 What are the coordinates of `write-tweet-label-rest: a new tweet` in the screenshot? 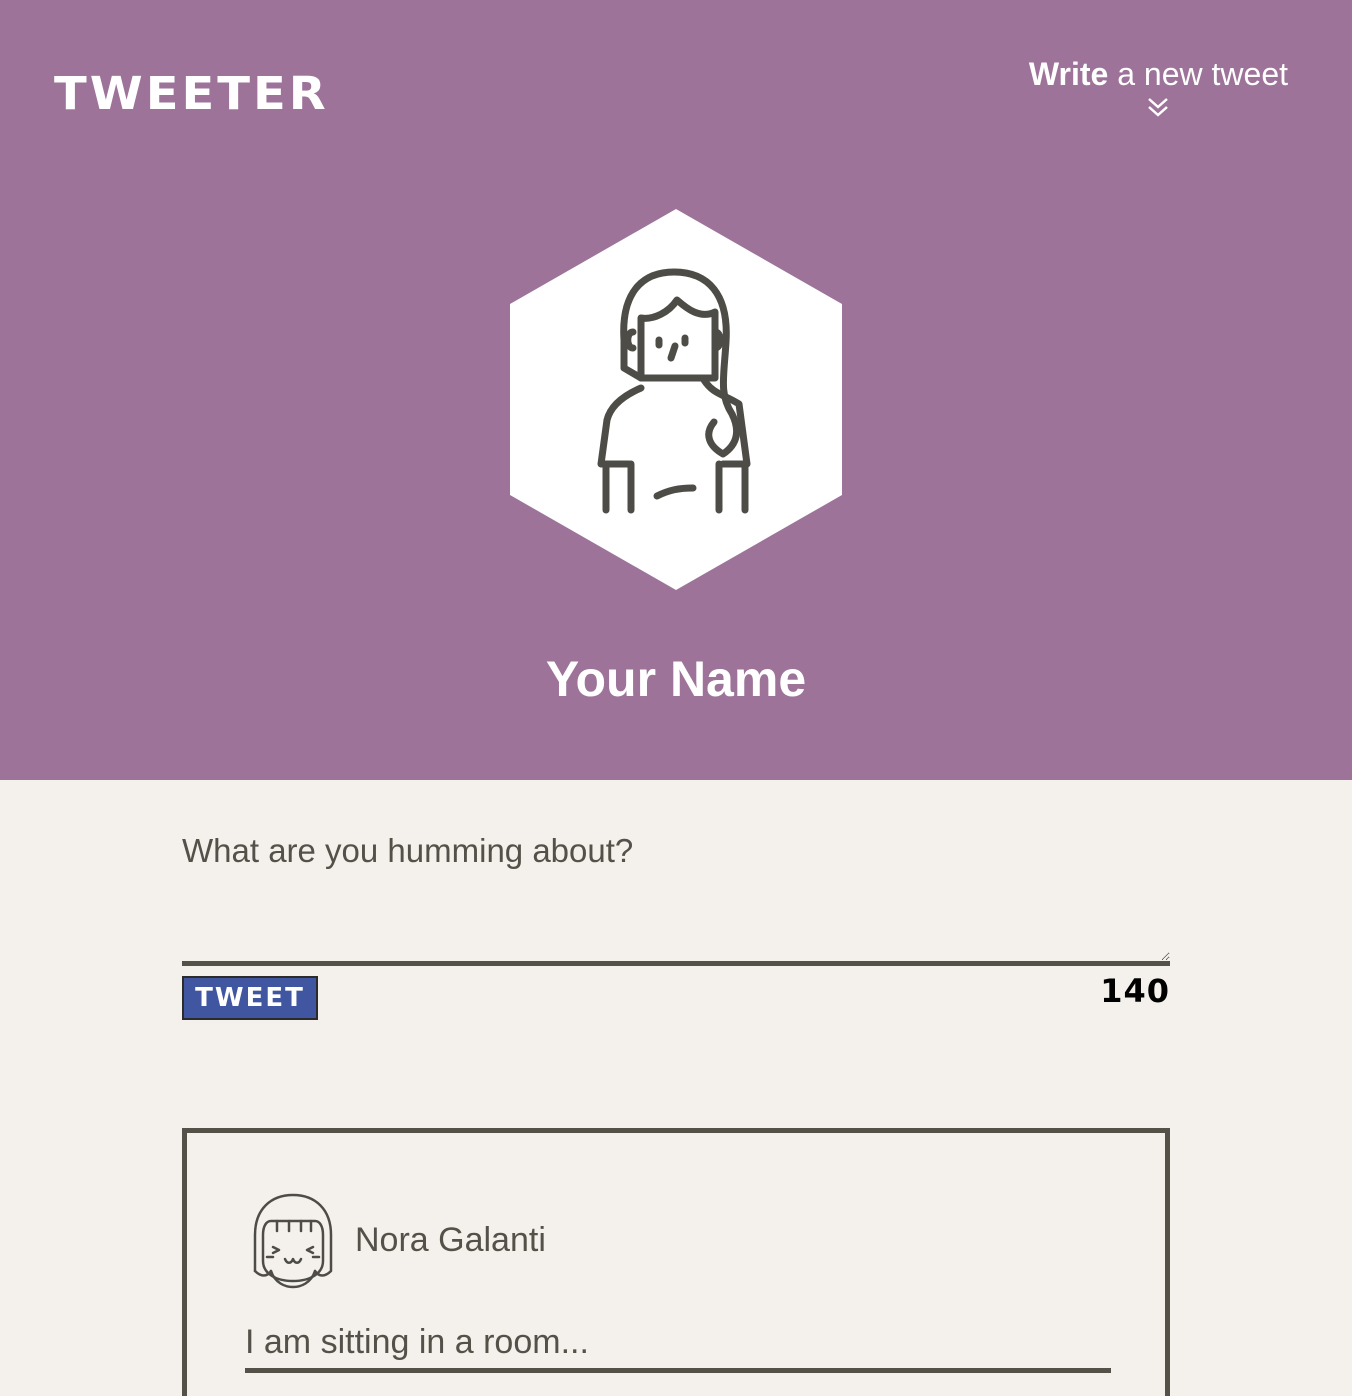 It's located at (1198, 74).